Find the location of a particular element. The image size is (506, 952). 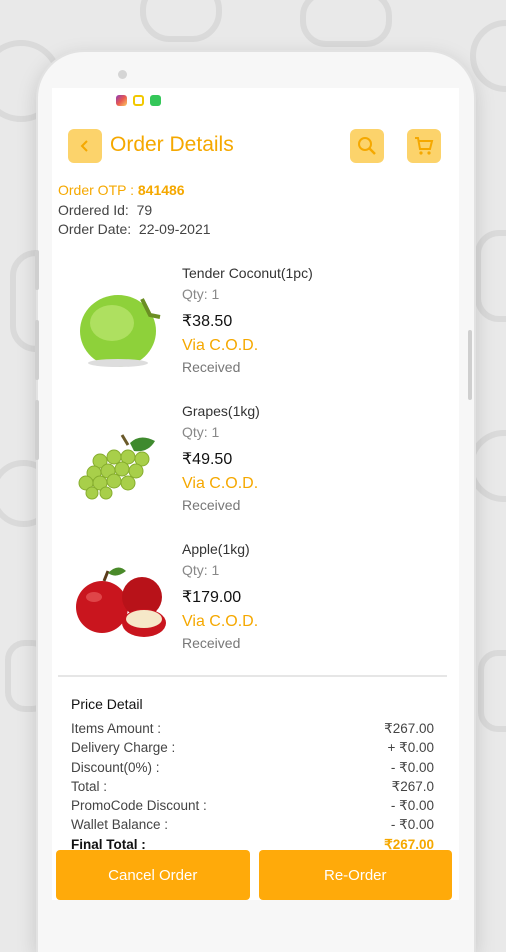

app-icon is located at coordinates (155, 100).